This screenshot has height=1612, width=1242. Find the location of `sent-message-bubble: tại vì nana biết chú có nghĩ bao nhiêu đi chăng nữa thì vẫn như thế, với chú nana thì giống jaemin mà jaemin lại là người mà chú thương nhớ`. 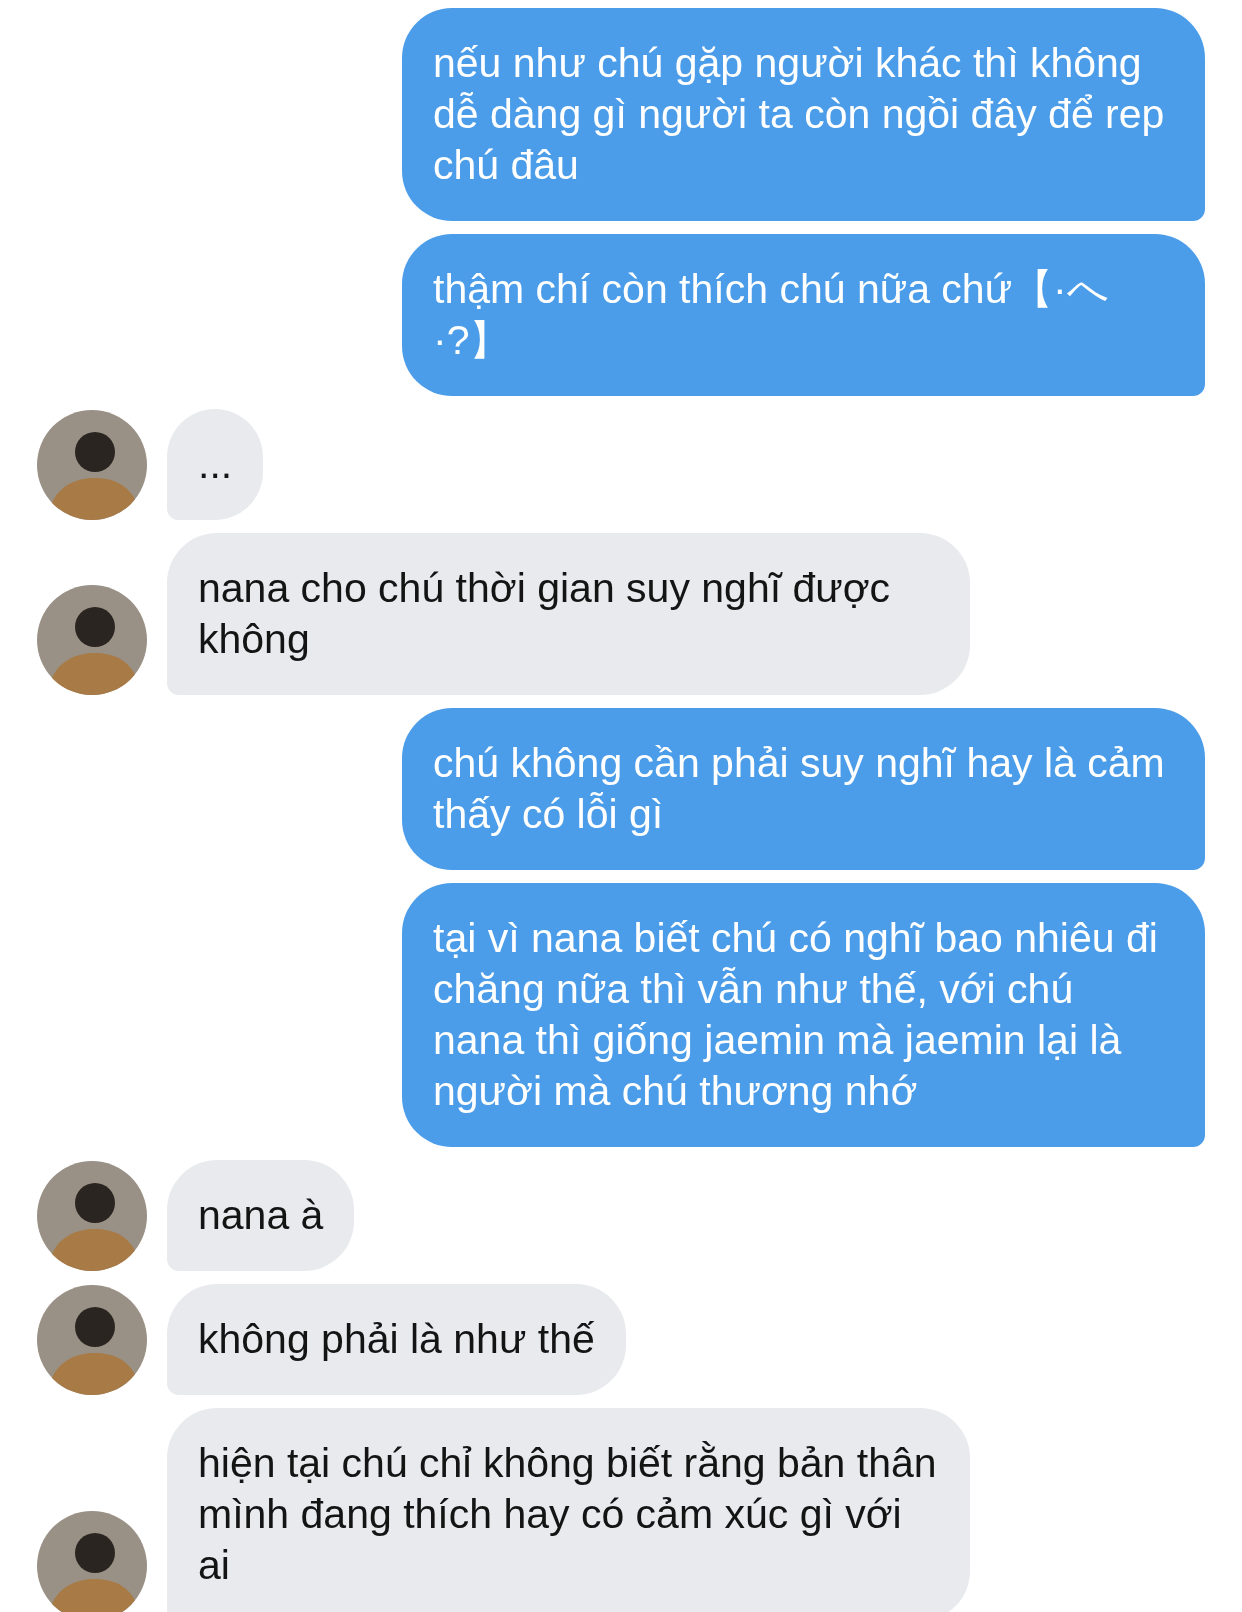

sent-message-bubble: tại vì nana biết chú có nghĩ bao nhiêu đi chăng nữa thì vẫn như thế, với chú nana thì giống jaemin mà jaemin lại là người mà chú thương nhớ is located at coordinates (803, 1015).